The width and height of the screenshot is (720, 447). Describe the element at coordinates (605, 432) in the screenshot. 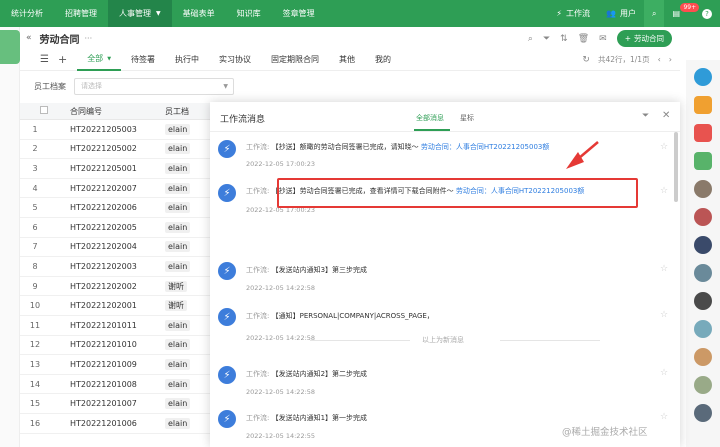

I see `watermark: @稀土掘金技术社区` at that location.